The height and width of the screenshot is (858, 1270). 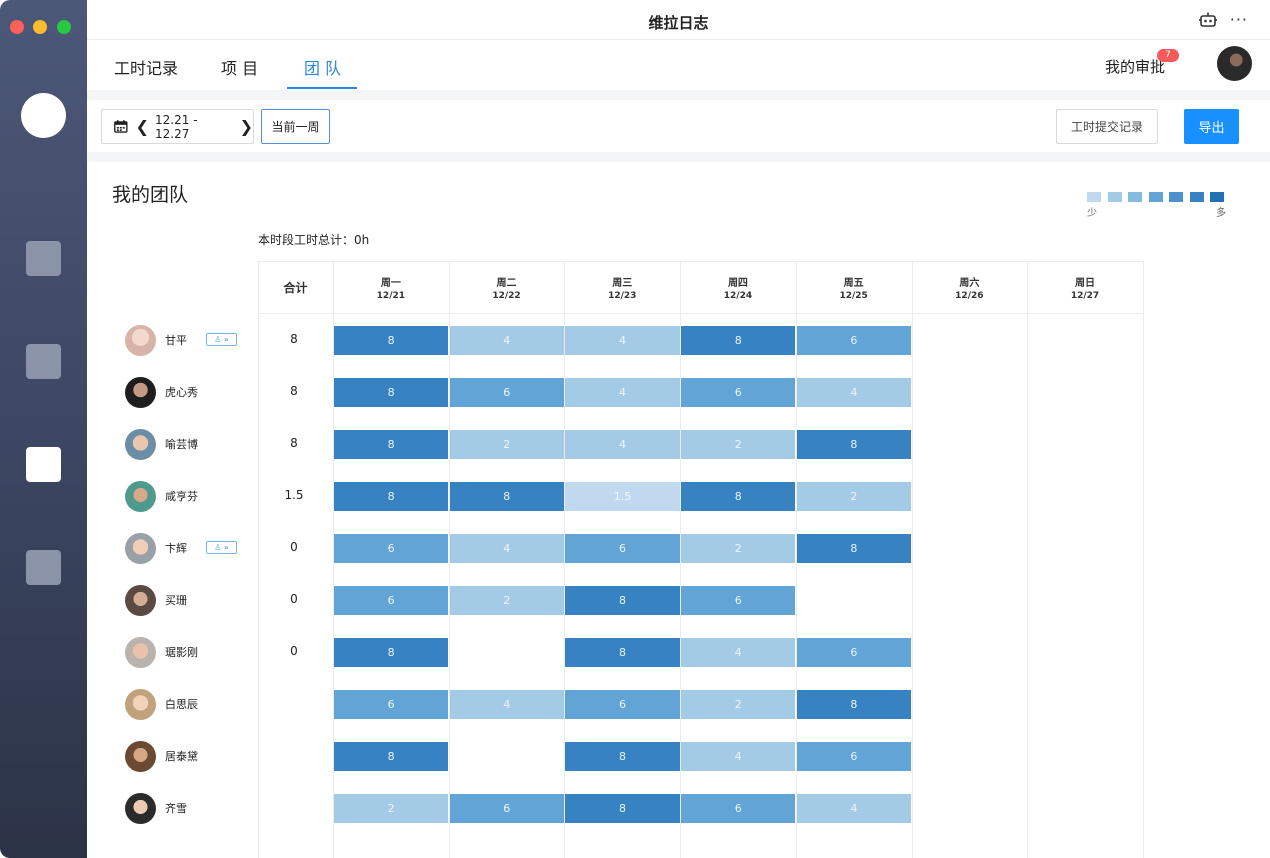 I want to click on member-name: 甘平, so click(x=176, y=340).